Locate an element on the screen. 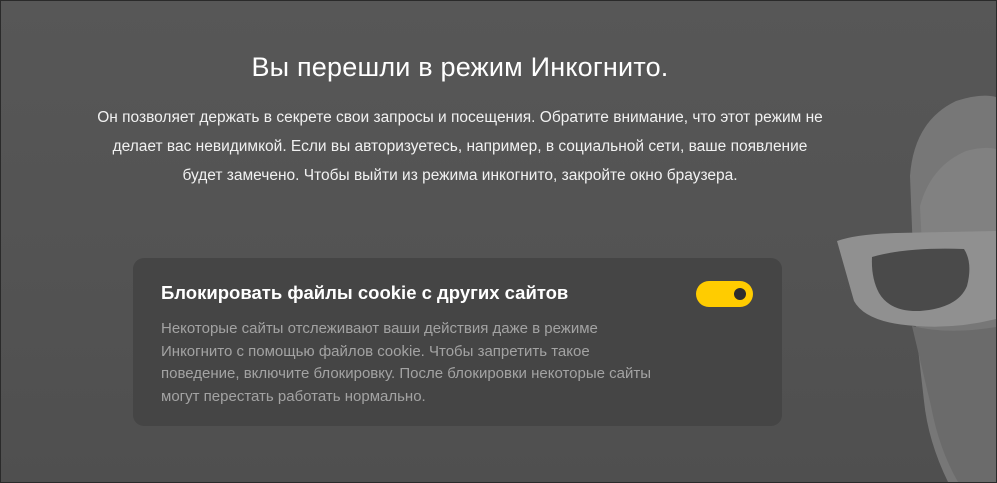  cookie-block-title: Блокировать файлы cookie с других сайтов is located at coordinates (365, 292).